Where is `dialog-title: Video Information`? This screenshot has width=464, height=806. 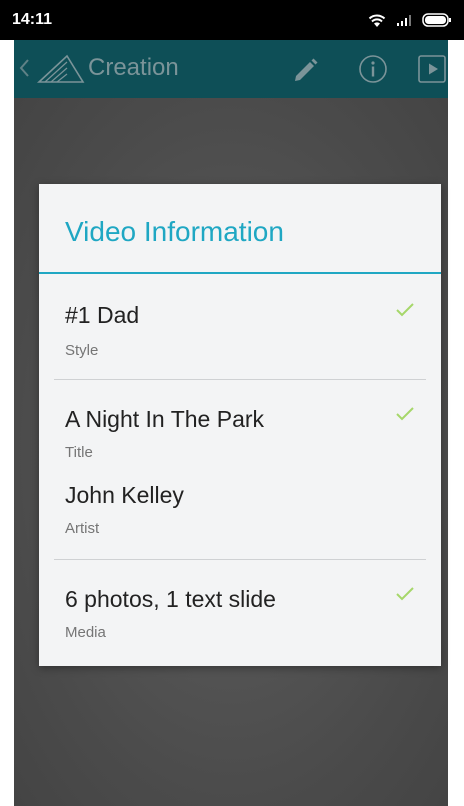 dialog-title: Video Information is located at coordinates (174, 231).